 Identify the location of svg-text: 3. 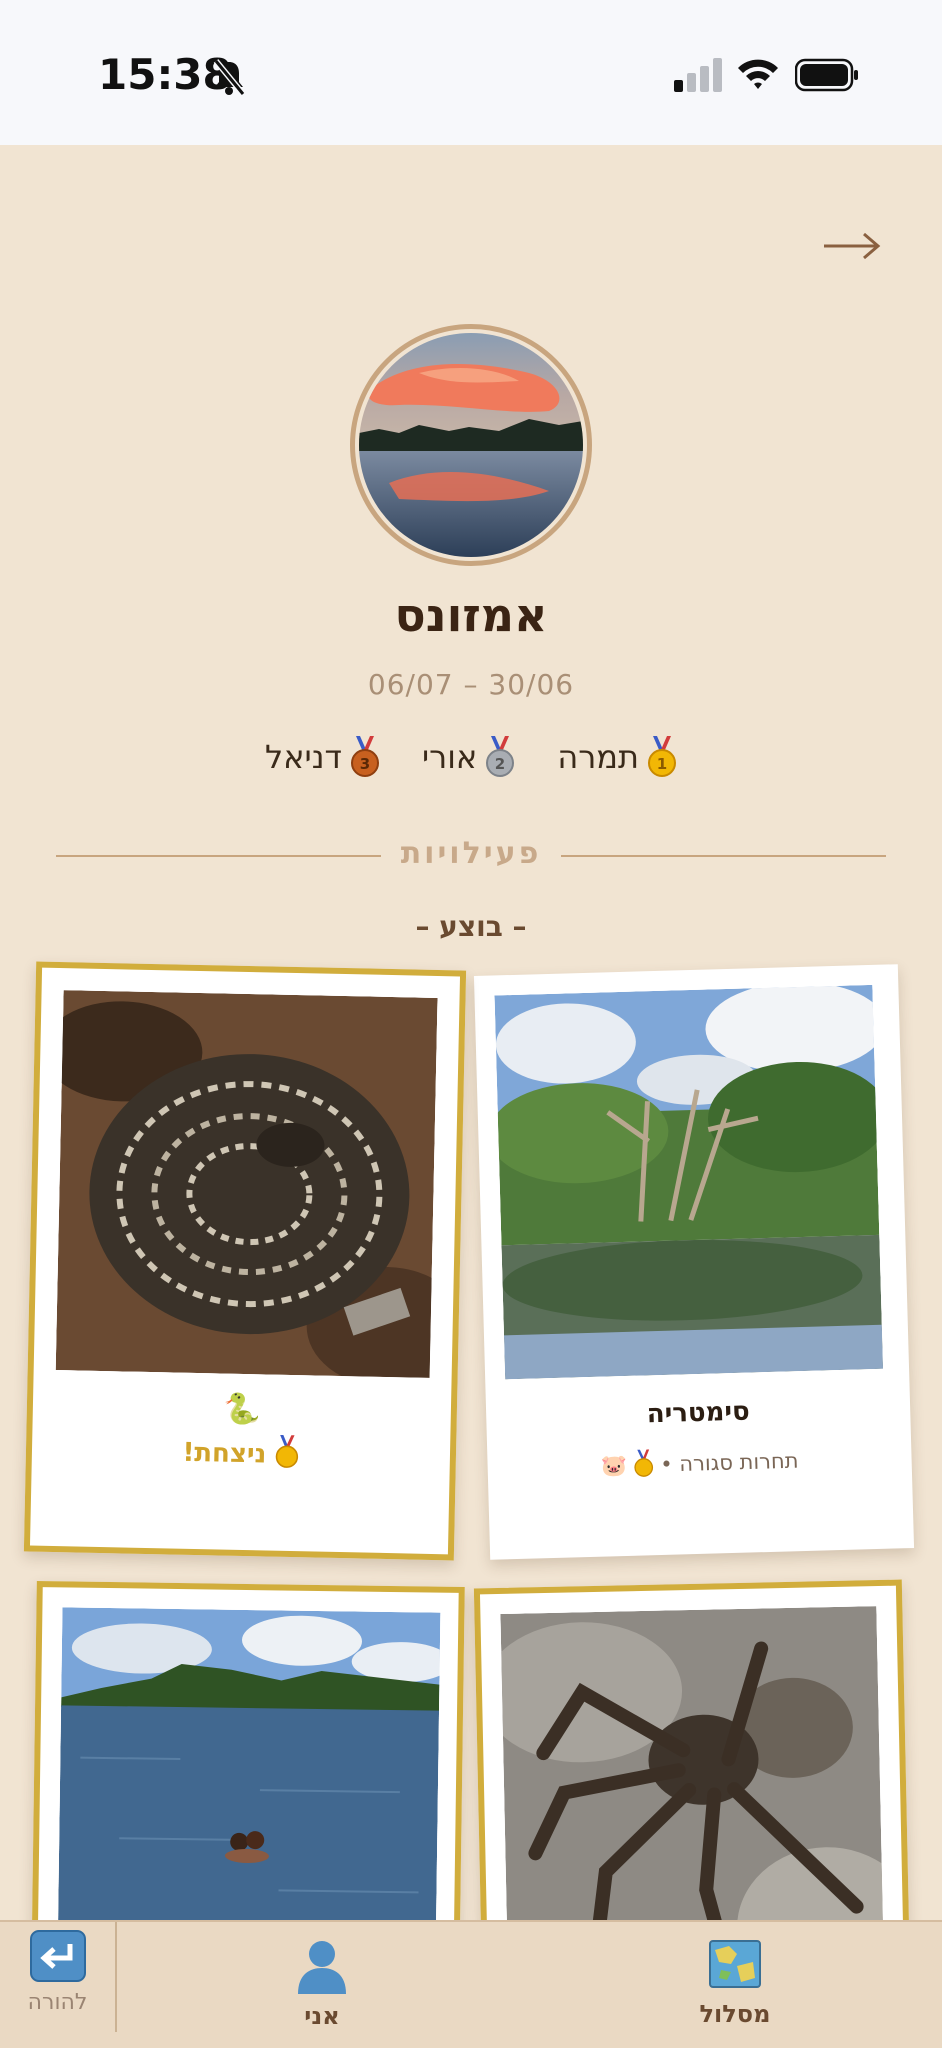
(365, 764).